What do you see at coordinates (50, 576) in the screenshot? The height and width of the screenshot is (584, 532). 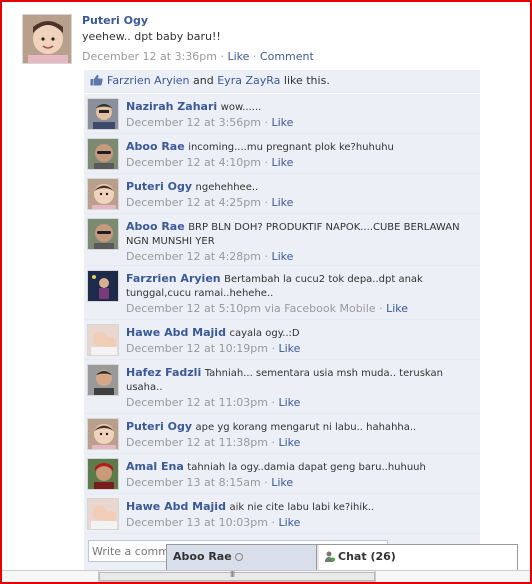 I see `scroll-track-left` at bounding box center [50, 576].